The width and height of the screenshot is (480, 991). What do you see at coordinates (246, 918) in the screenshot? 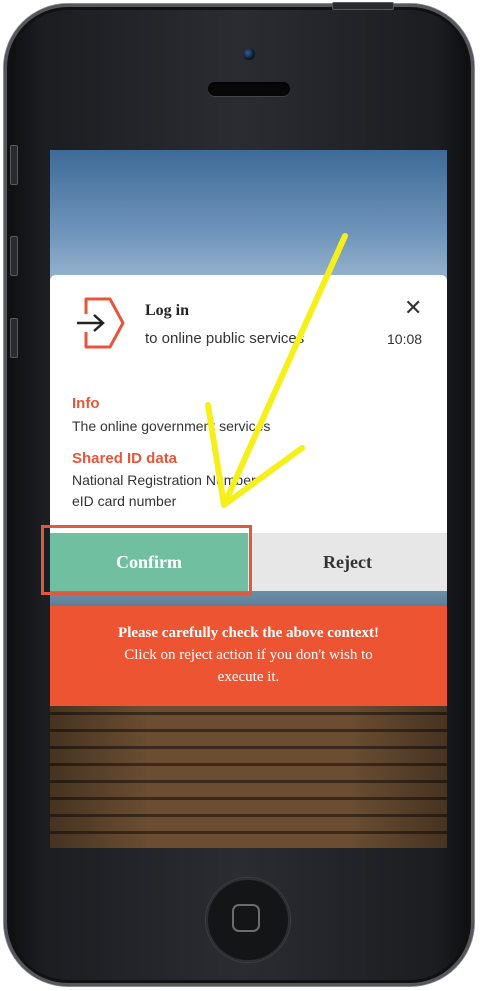
I see `home-button-icon` at bounding box center [246, 918].